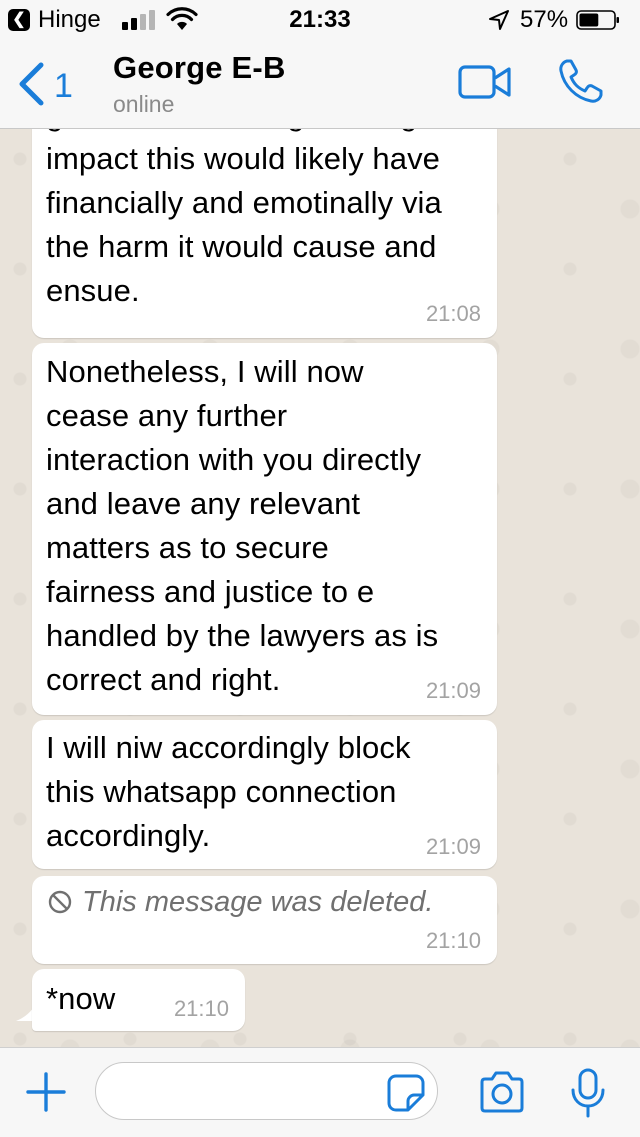  I want to click on chat-header: 1 George E-B online, so click(320, 84).